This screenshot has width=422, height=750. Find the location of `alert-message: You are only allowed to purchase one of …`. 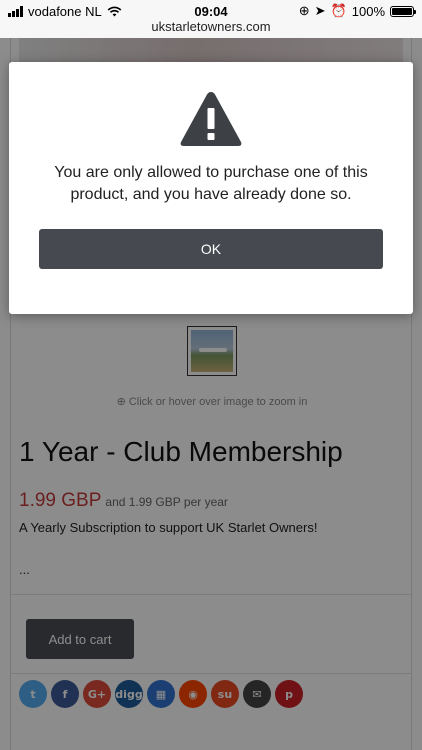

alert-message: You are only allowed to purchase one of … is located at coordinates (211, 183).